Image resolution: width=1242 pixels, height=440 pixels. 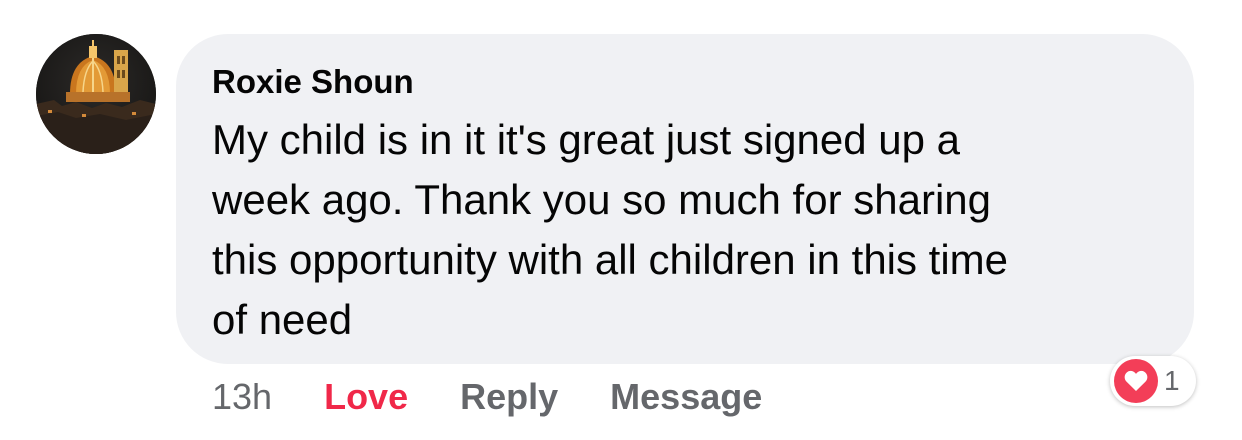 I want to click on reply-button: Reply, so click(x=509, y=397).